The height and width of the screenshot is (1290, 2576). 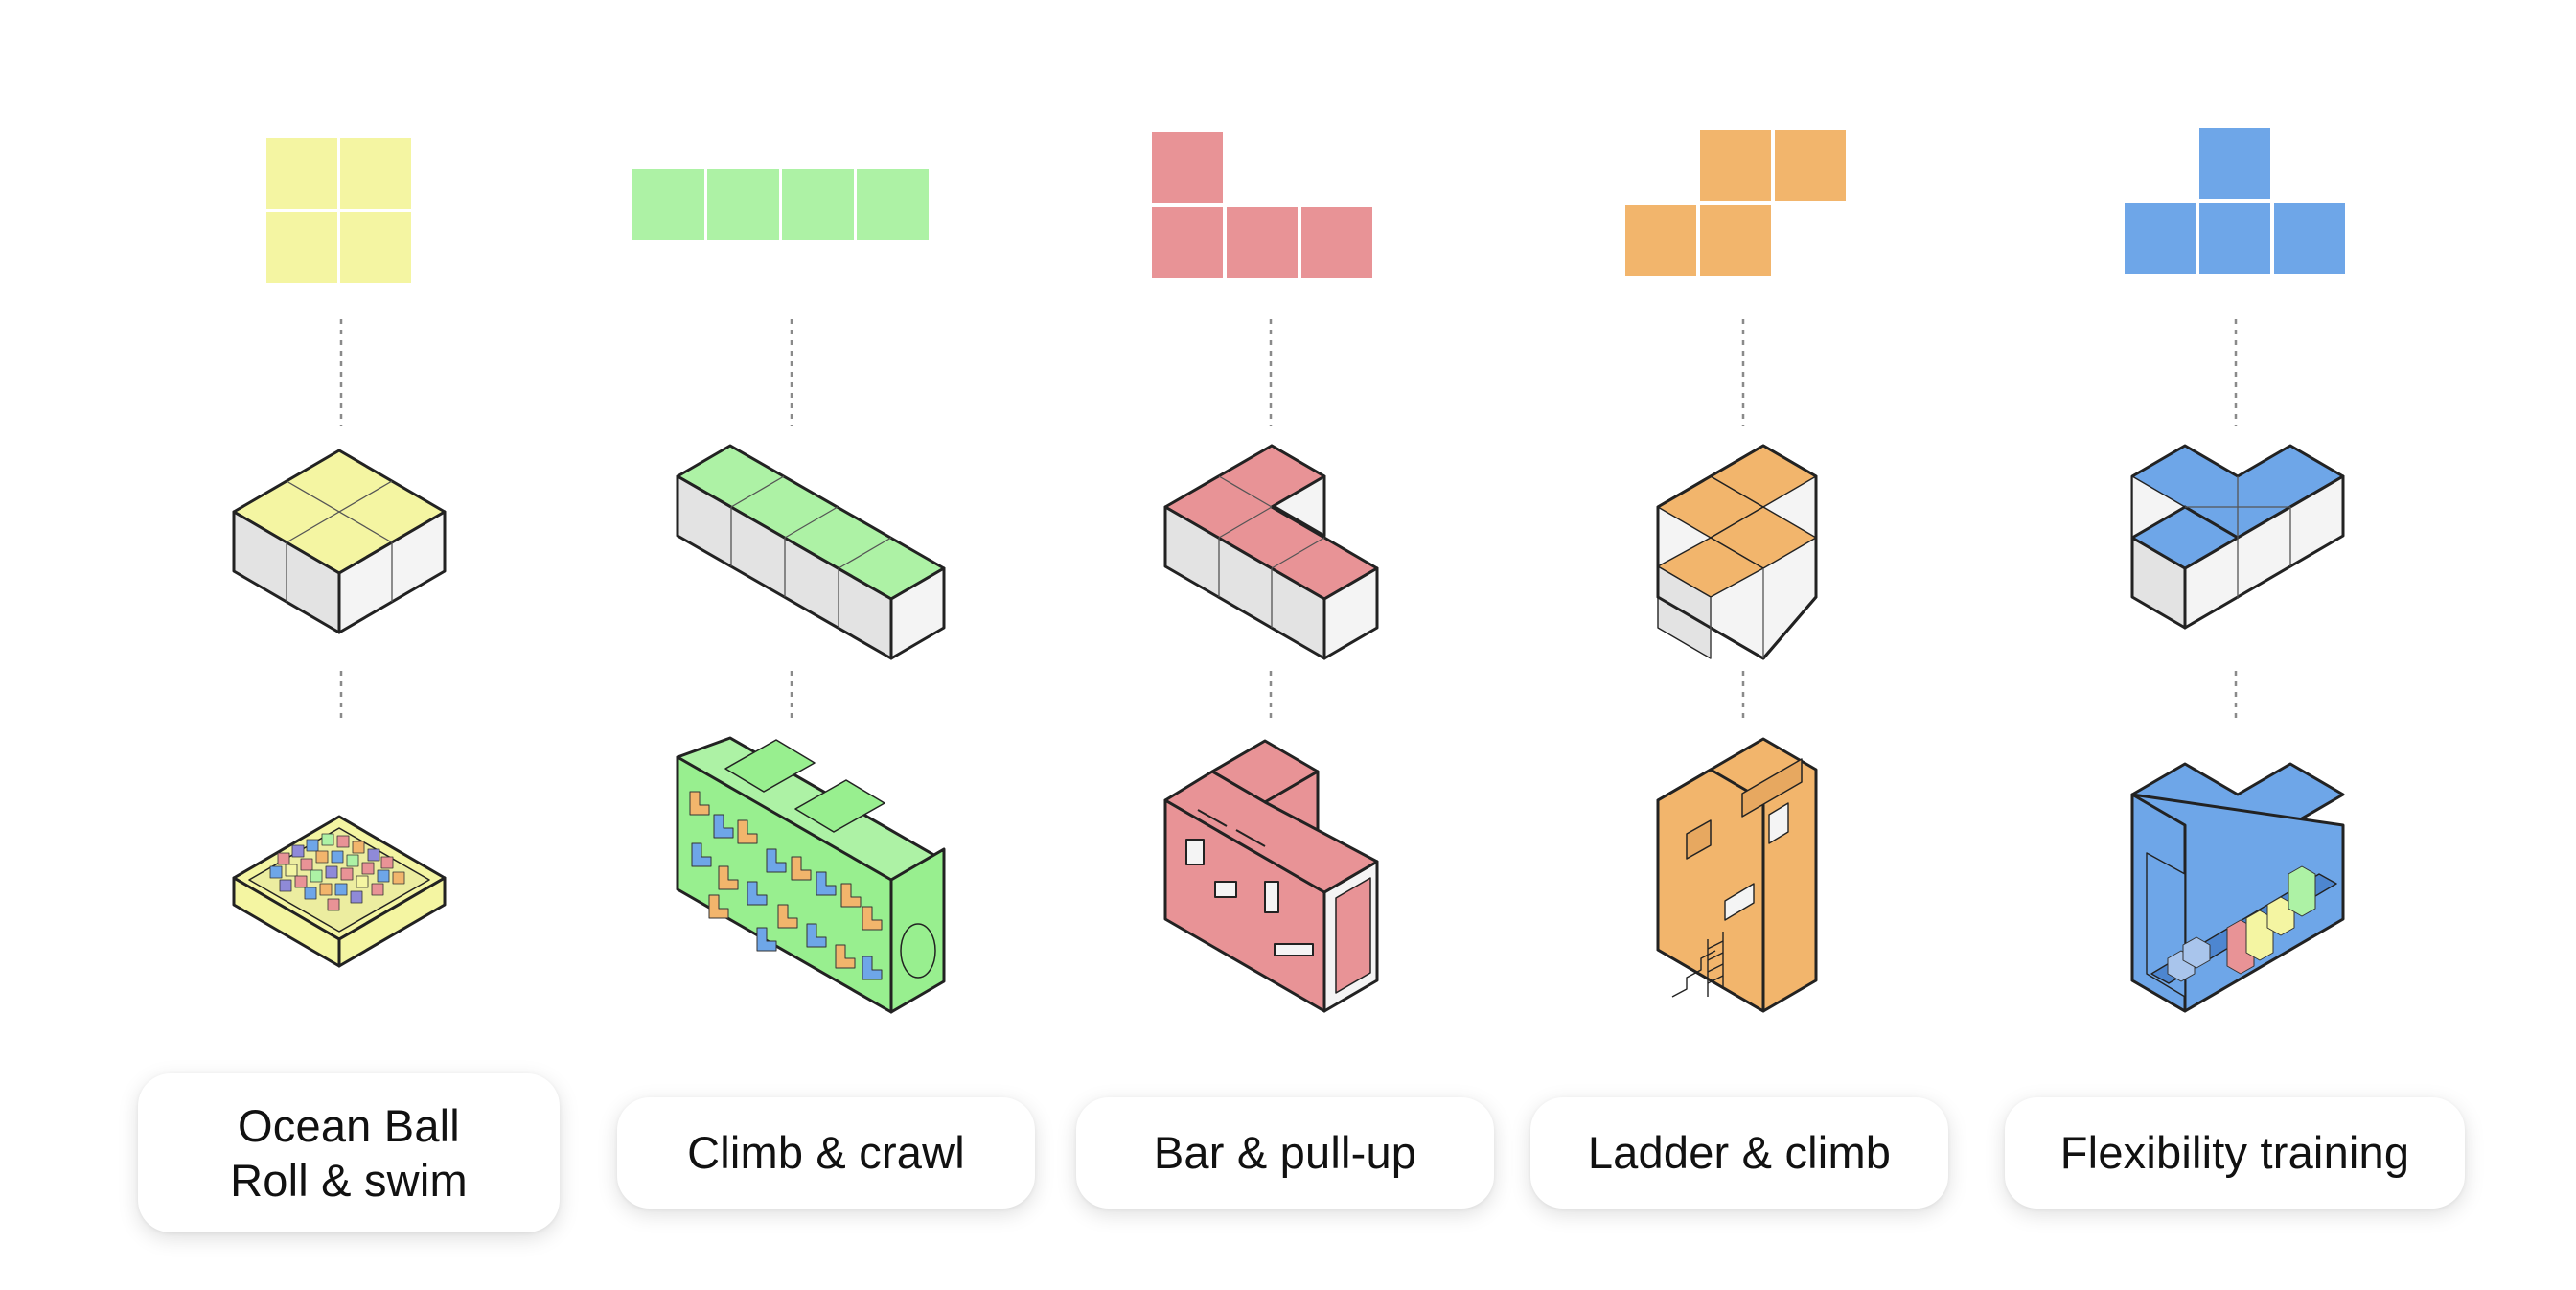 What do you see at coordinates (811, 552) in the screenshot?
I see `iso-block-climb-crawl` at bounding box center [811, 552].